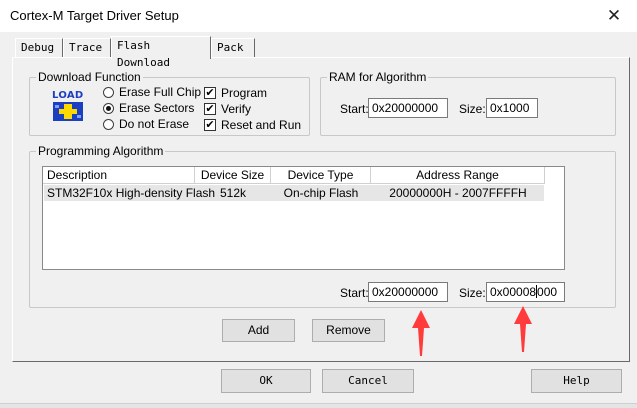 This screenshot has height=408, width=637. Describe the element at coordinates (258, 330) in the screenshot. I see `add-button: Add` at that location.